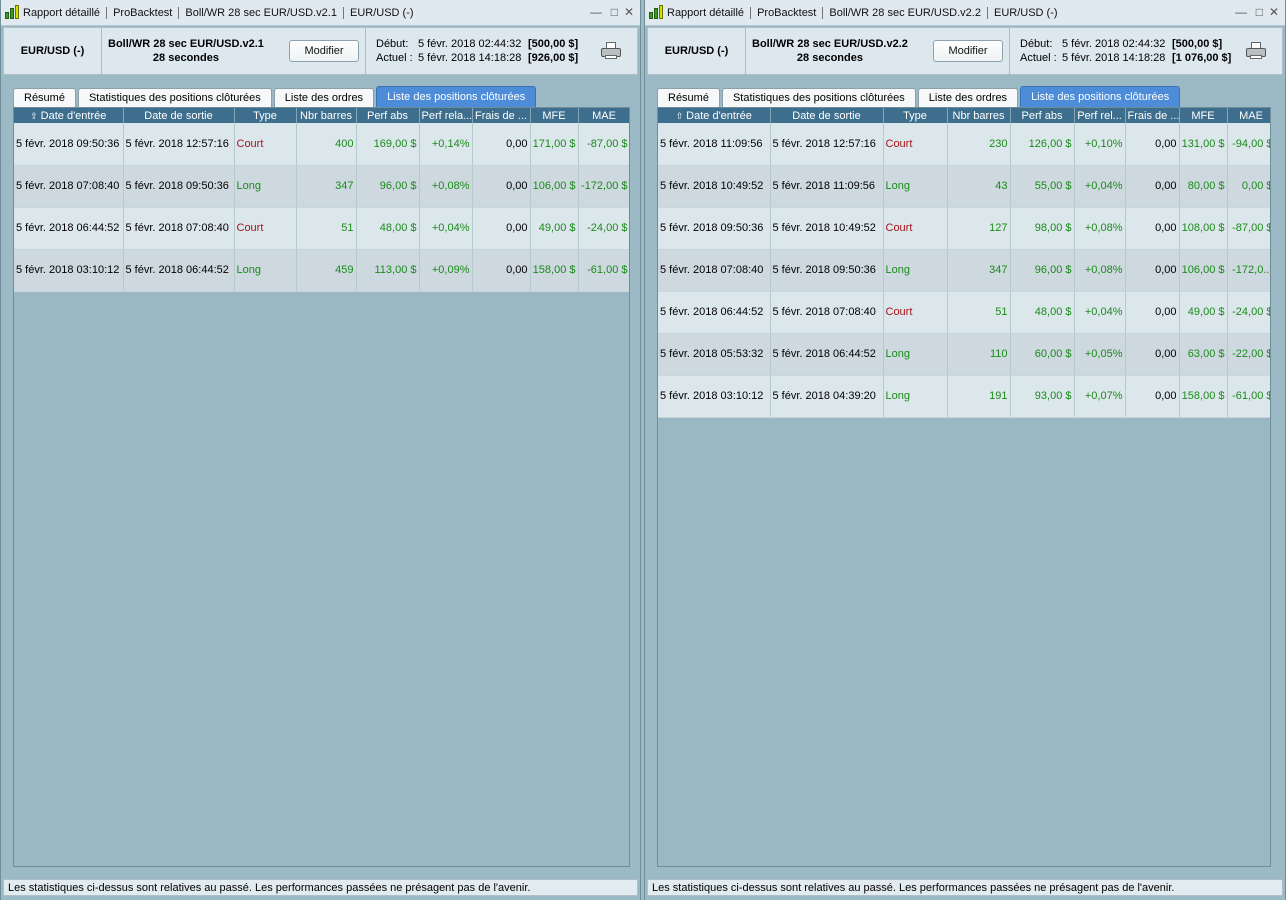  Describe the element at coordinates (979, 396) in the screenshot. I see `cell-bar-count: 191` at that location.